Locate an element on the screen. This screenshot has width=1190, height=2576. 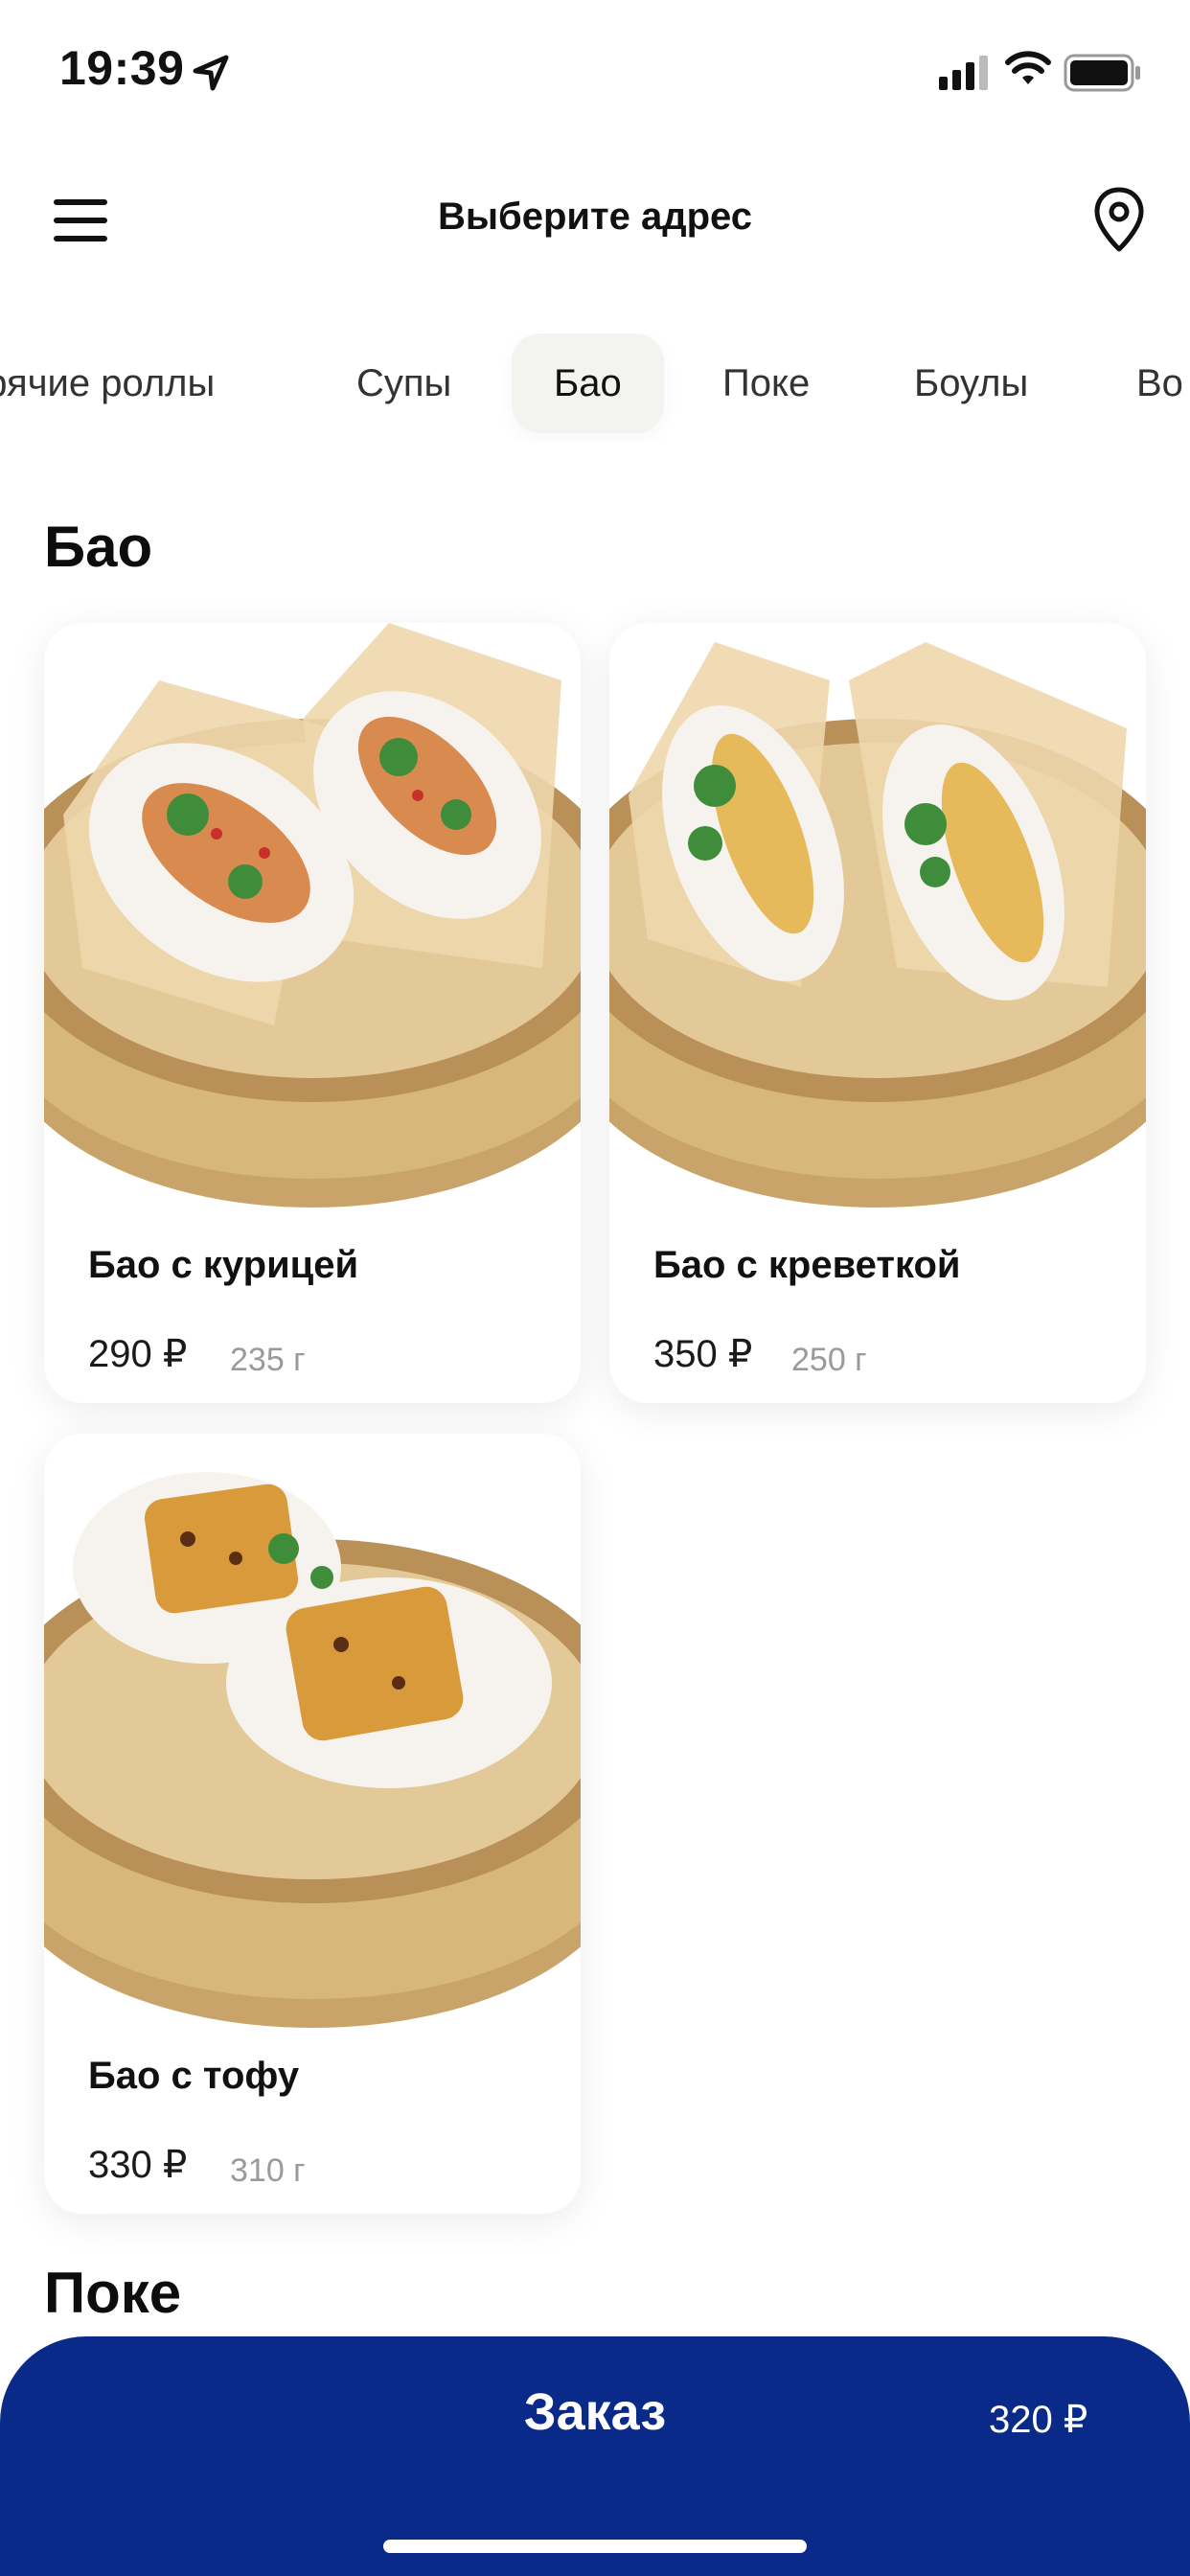
tab-drinks: Во is located at coordinates (1142, 383).